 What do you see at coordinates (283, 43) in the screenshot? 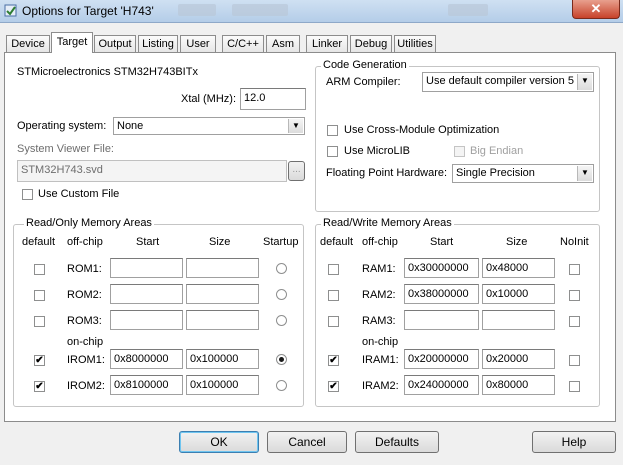
I see `tab-asm: Asm` at bounding box center [283, 43].